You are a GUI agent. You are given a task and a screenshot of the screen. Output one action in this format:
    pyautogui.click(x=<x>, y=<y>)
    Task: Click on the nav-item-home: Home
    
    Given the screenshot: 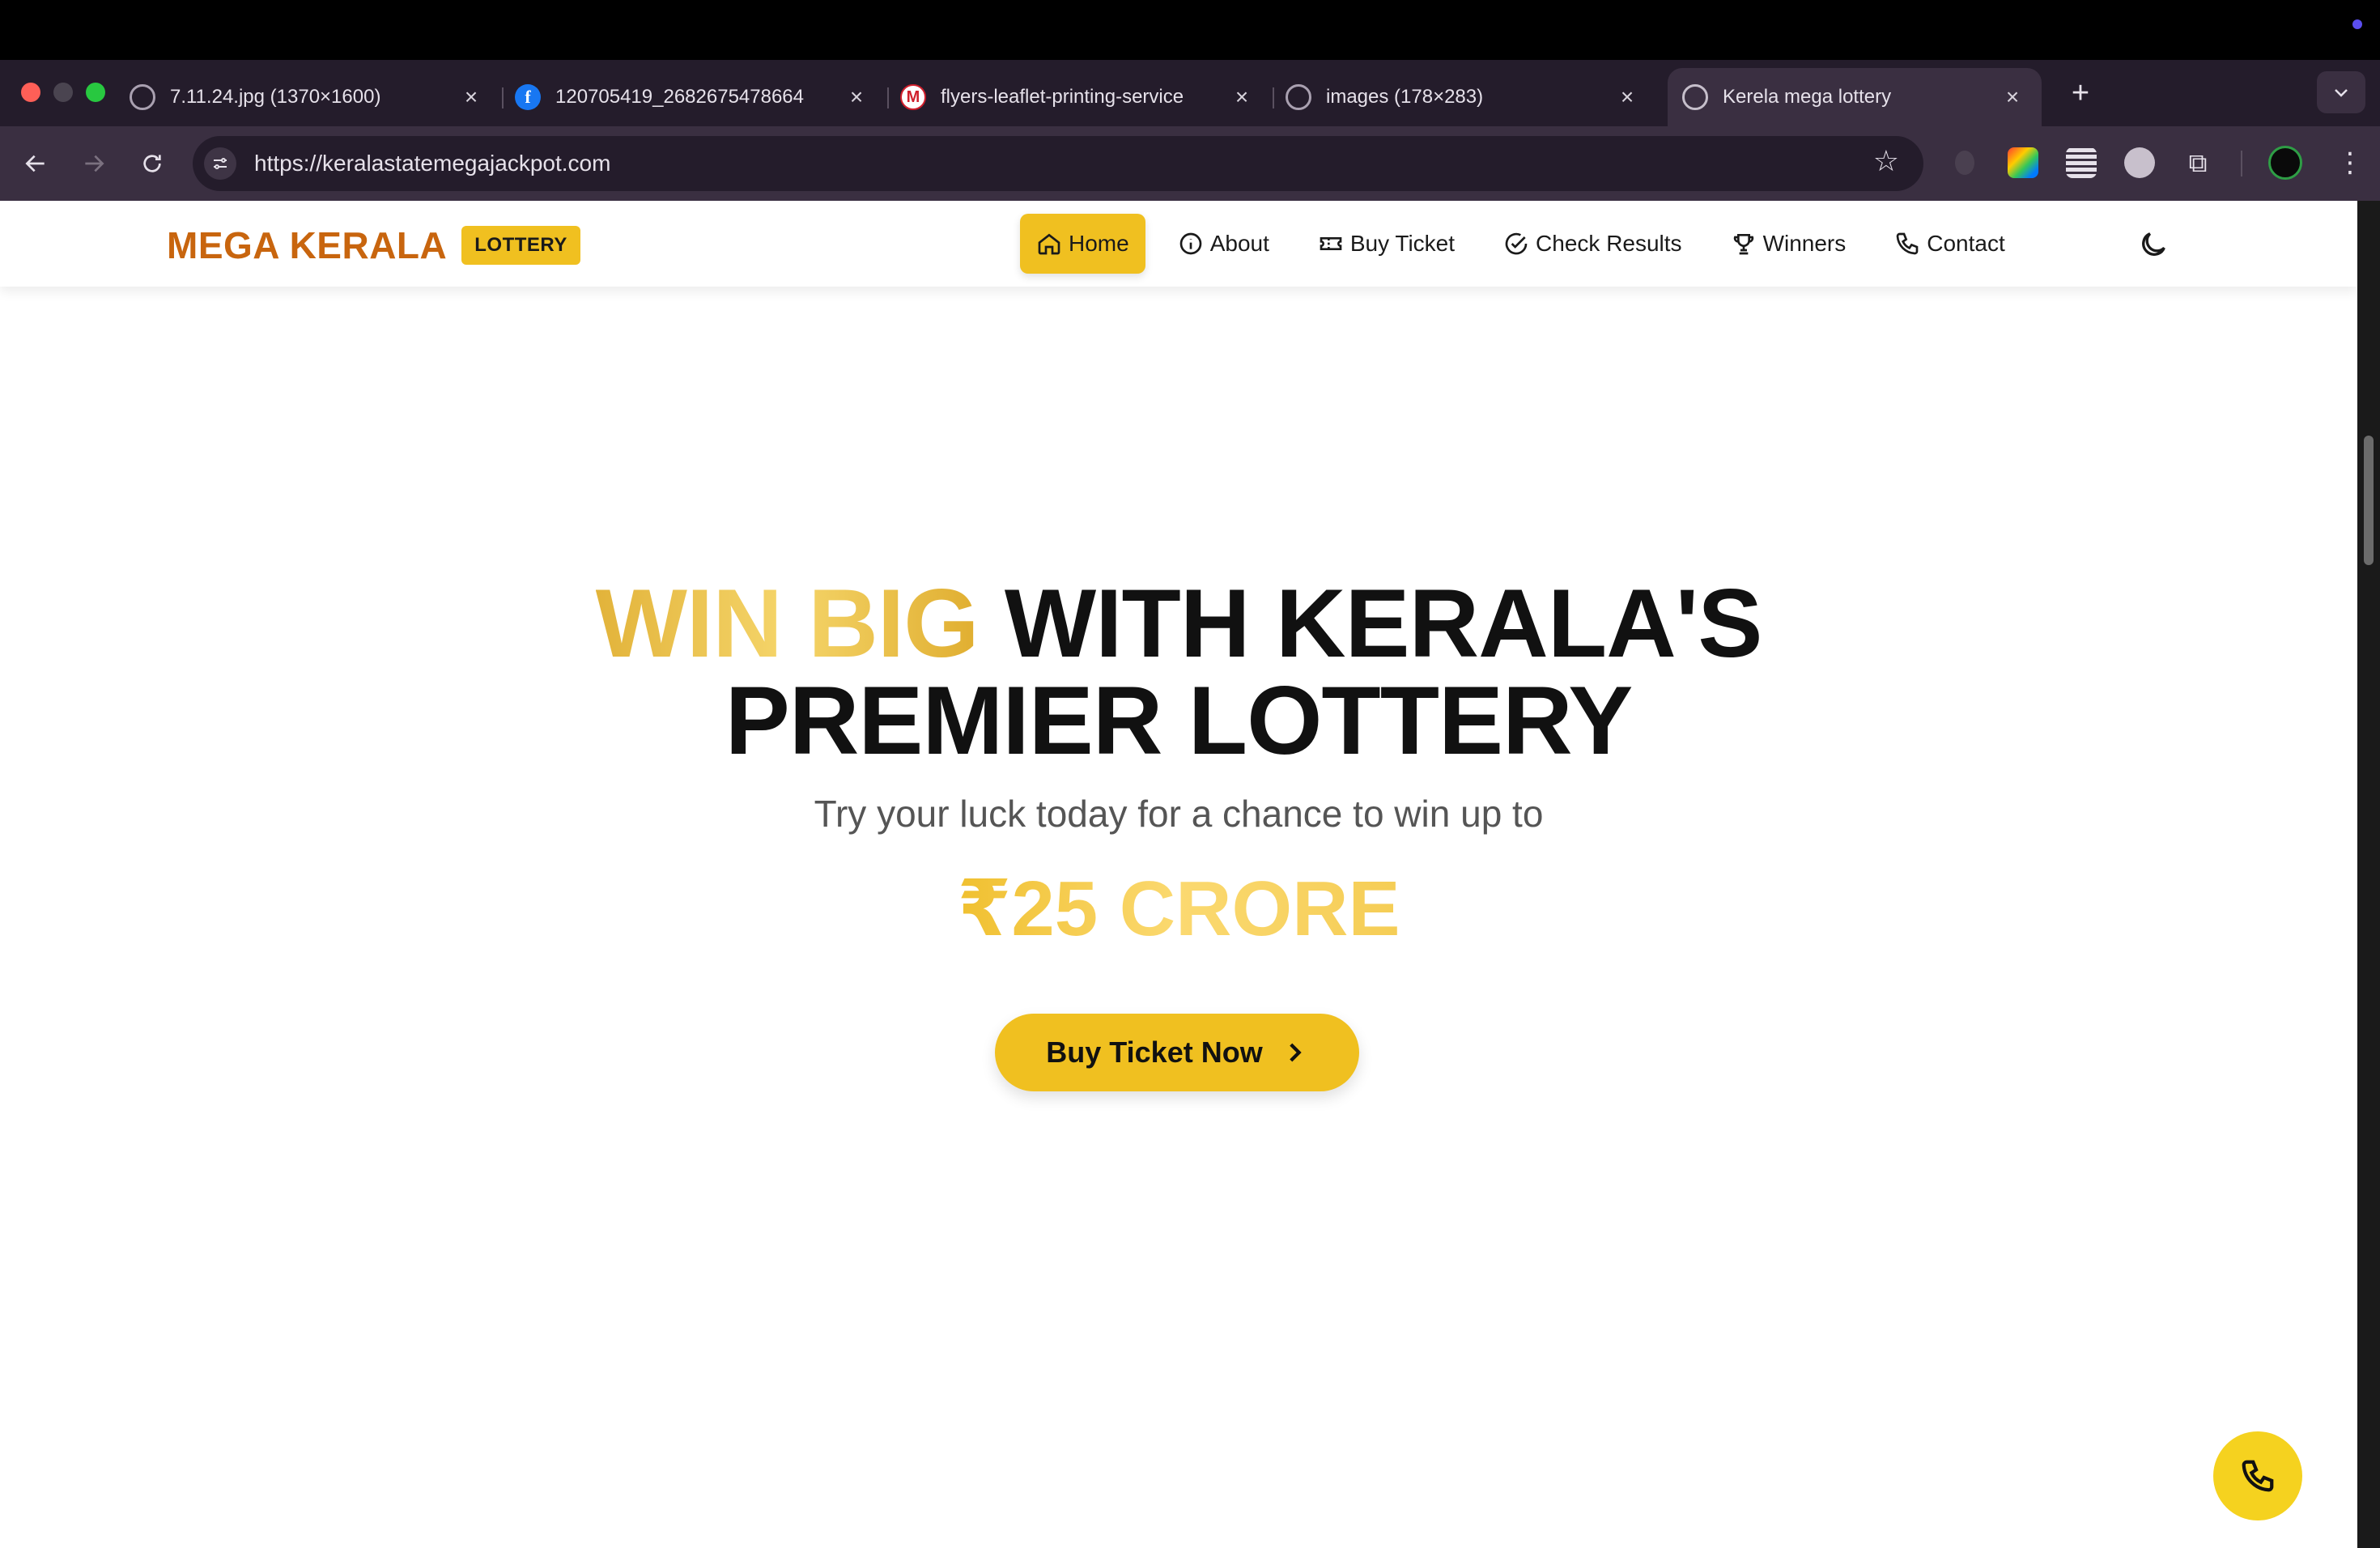 What is the action you would take?
    pyautogui.click(x=1082, y=244)
    